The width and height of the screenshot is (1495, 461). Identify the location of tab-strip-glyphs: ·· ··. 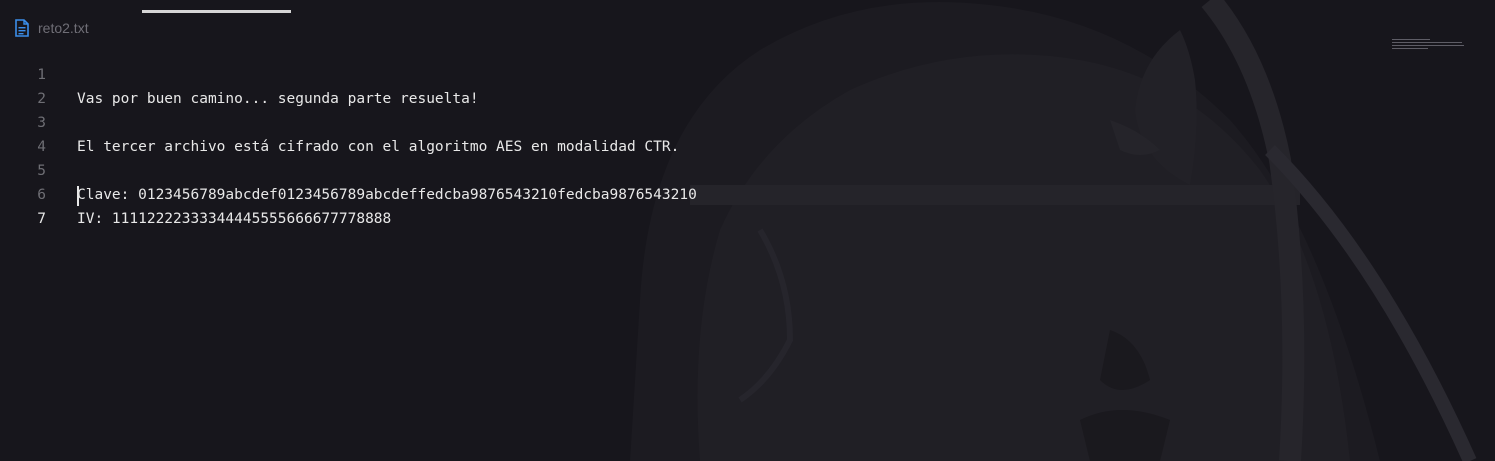
(106, 2).